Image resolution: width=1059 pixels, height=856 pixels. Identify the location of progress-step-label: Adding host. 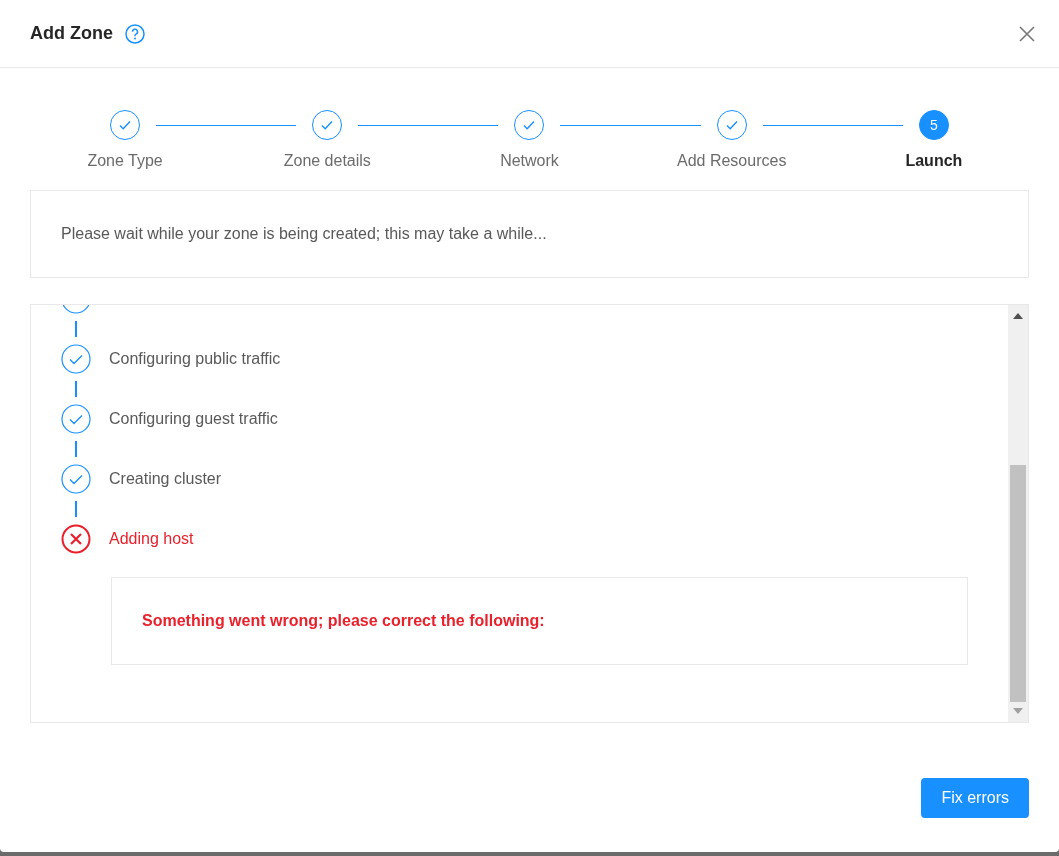
(151, 539).